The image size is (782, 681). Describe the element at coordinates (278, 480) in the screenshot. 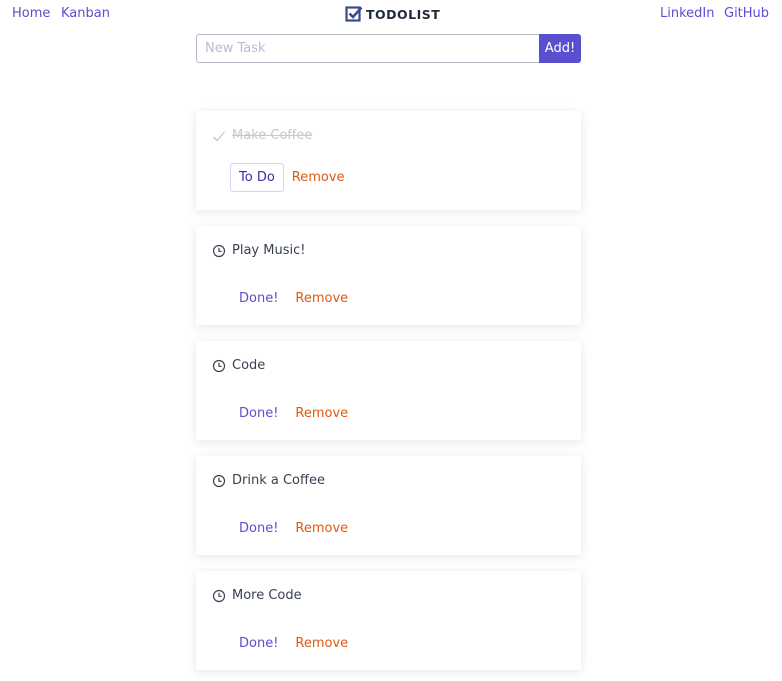

I see `task-title: Drink a Coffee` at that location.